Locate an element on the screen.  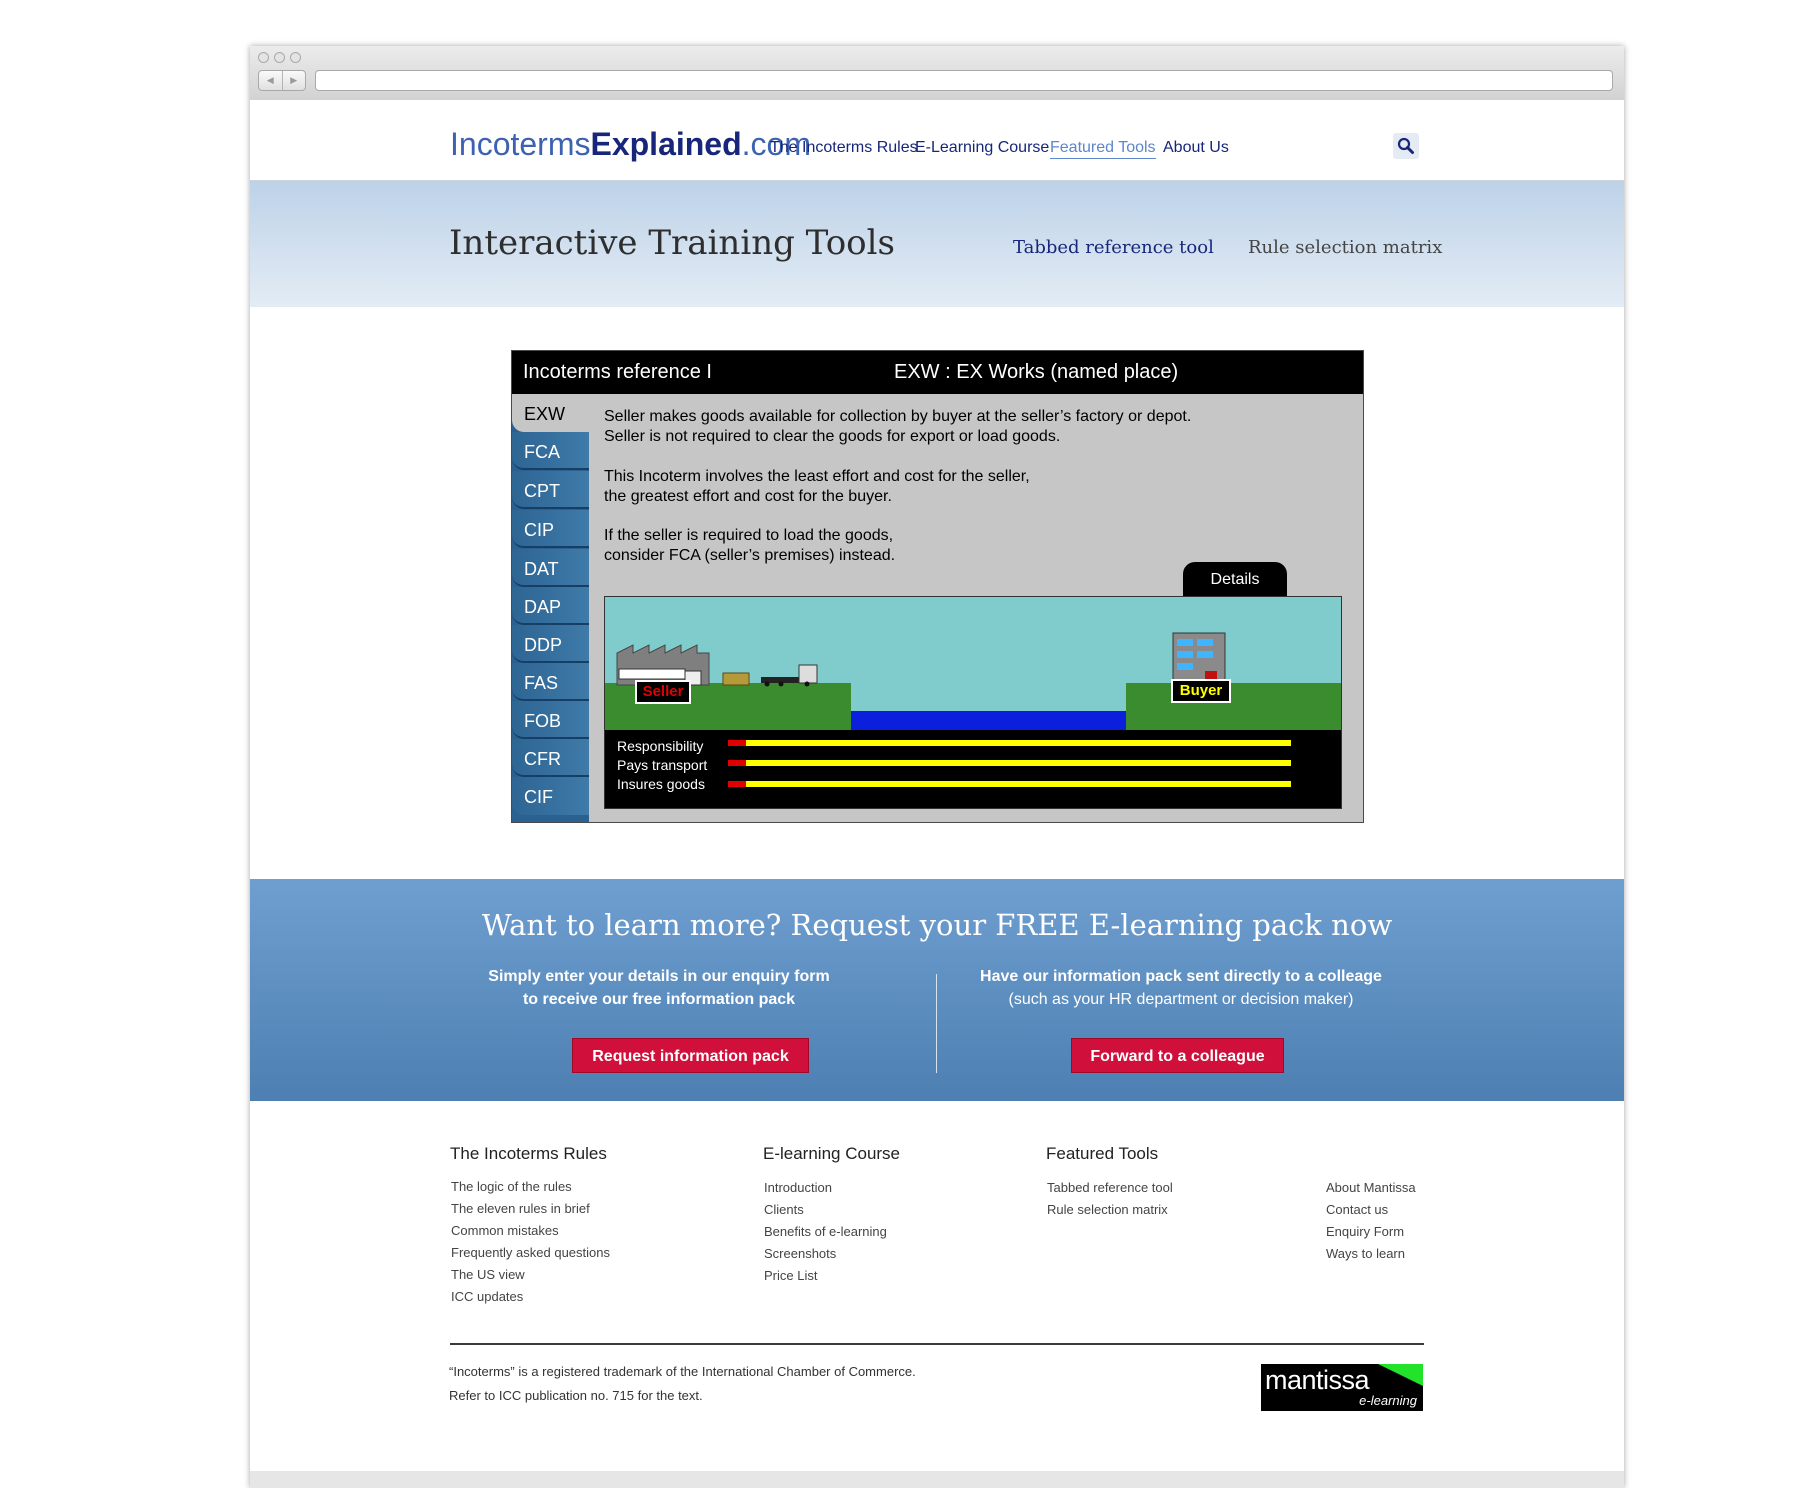
logo-green-corner is located at coordinates (1400, 1375).